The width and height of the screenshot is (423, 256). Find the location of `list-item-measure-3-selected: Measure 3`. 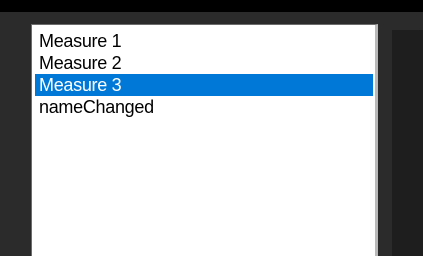

list-item-measure-3-selected: Measure 3 is located at coordinates (204, 85).